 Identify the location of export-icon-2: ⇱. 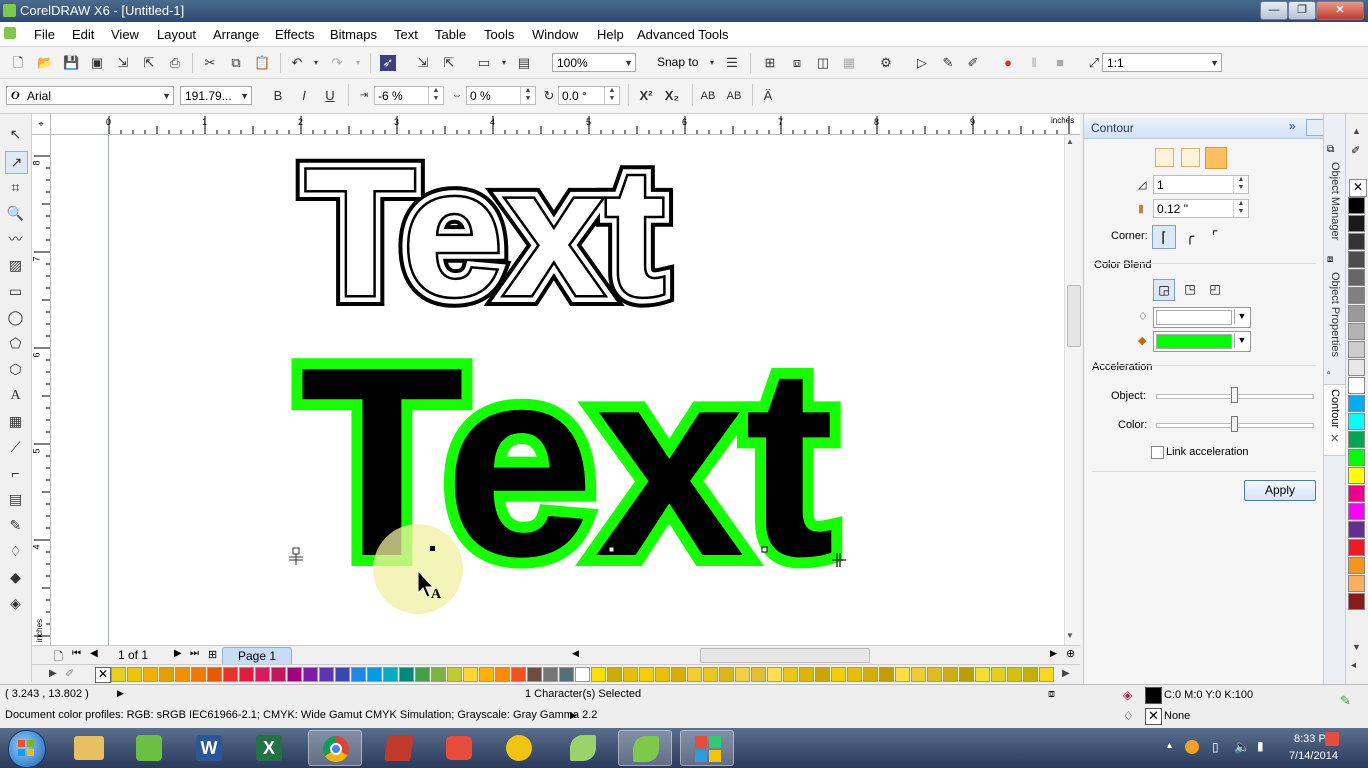
(449, 63).